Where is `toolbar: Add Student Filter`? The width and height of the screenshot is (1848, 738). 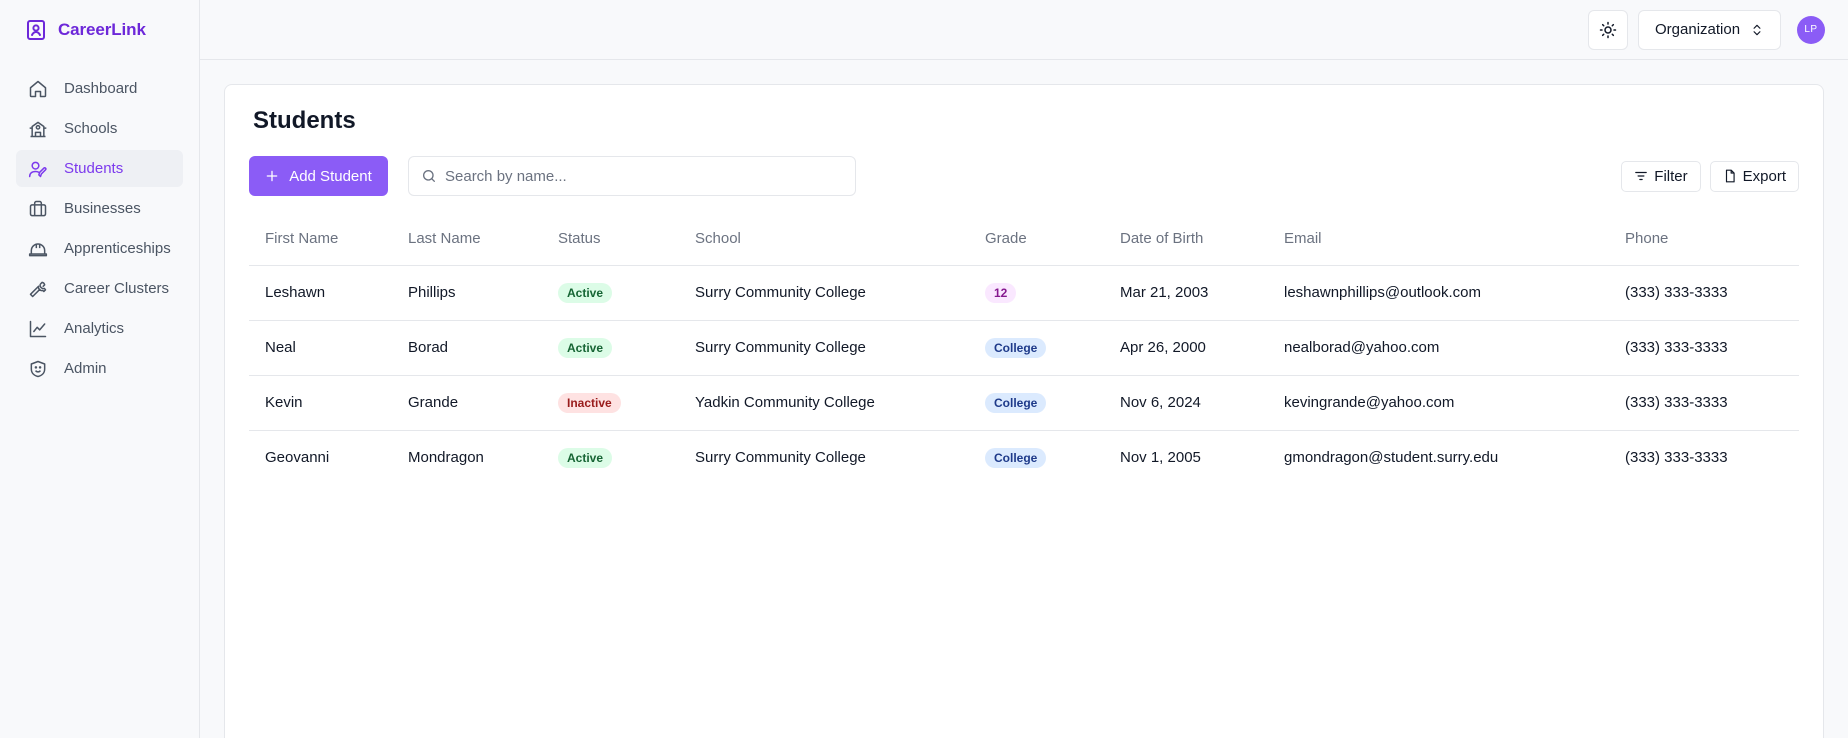 toolbar: Add Student Filter is located at coordinates (1024, 176).